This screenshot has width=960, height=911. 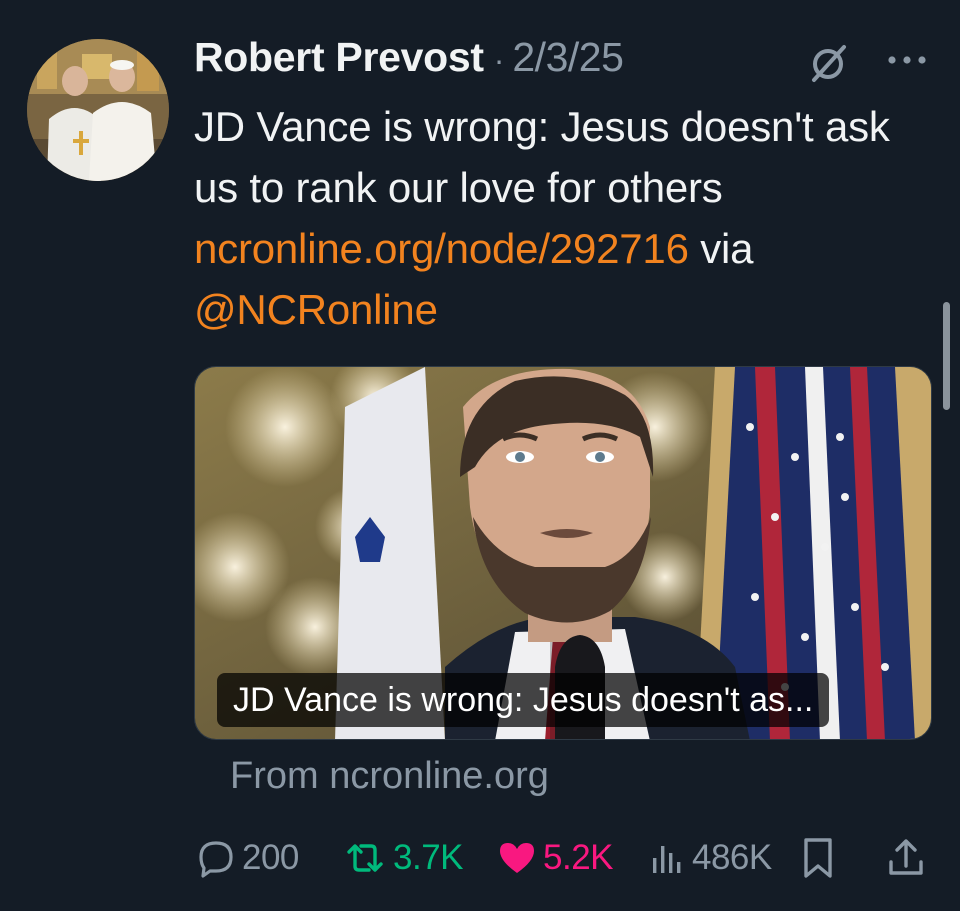 I want to click on heart-icon, so click(x=517, y=858).